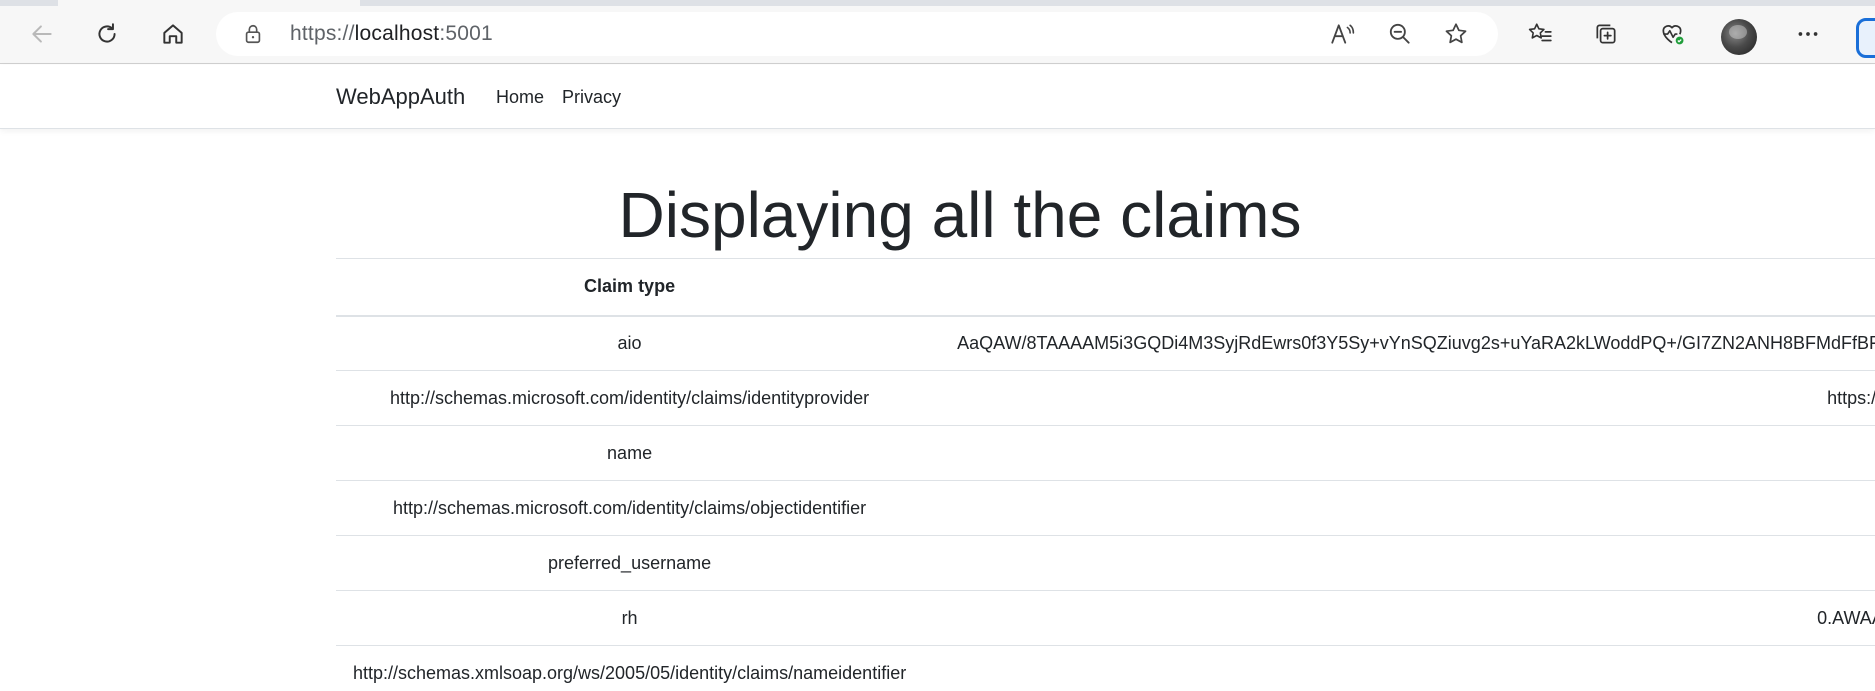  Describe the element at coordinates (937, 97) in the screenshot. I see `site-navbar: WebAppAuth Home Privacy` at that location.